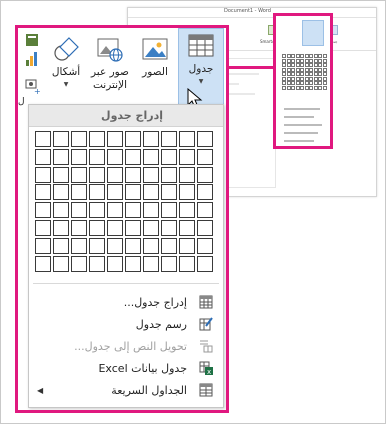 This screenshot has width=386, height=424. Describe the element at coordinates (66, 49) in the screenshot. I see `shapes-icon` at that location.